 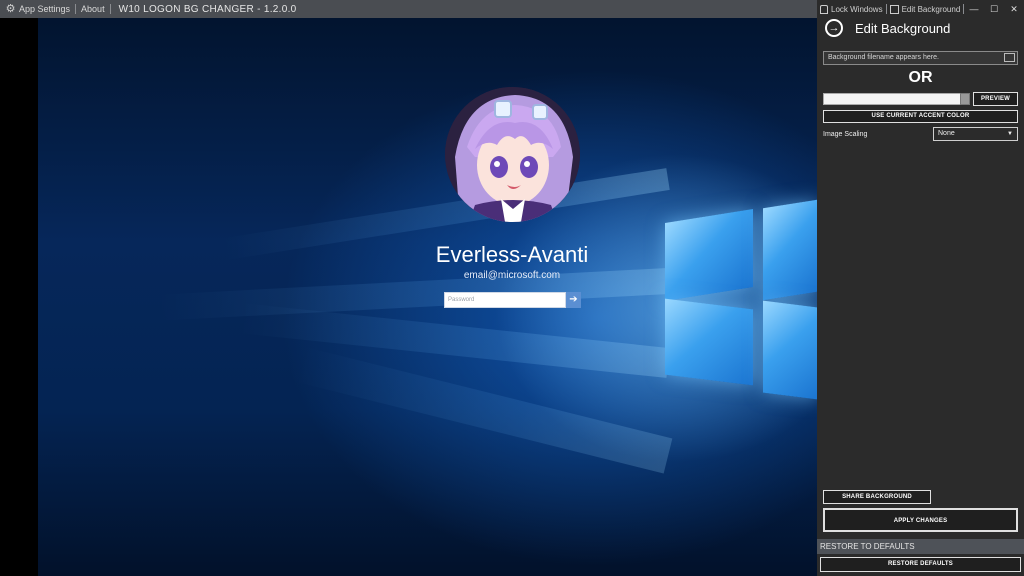 What do you see at coordinates (920, 546) in the screenshot?
I see `restore-section-header: RESTORE TO DEFAULTS` at bounding box center [920, 546].